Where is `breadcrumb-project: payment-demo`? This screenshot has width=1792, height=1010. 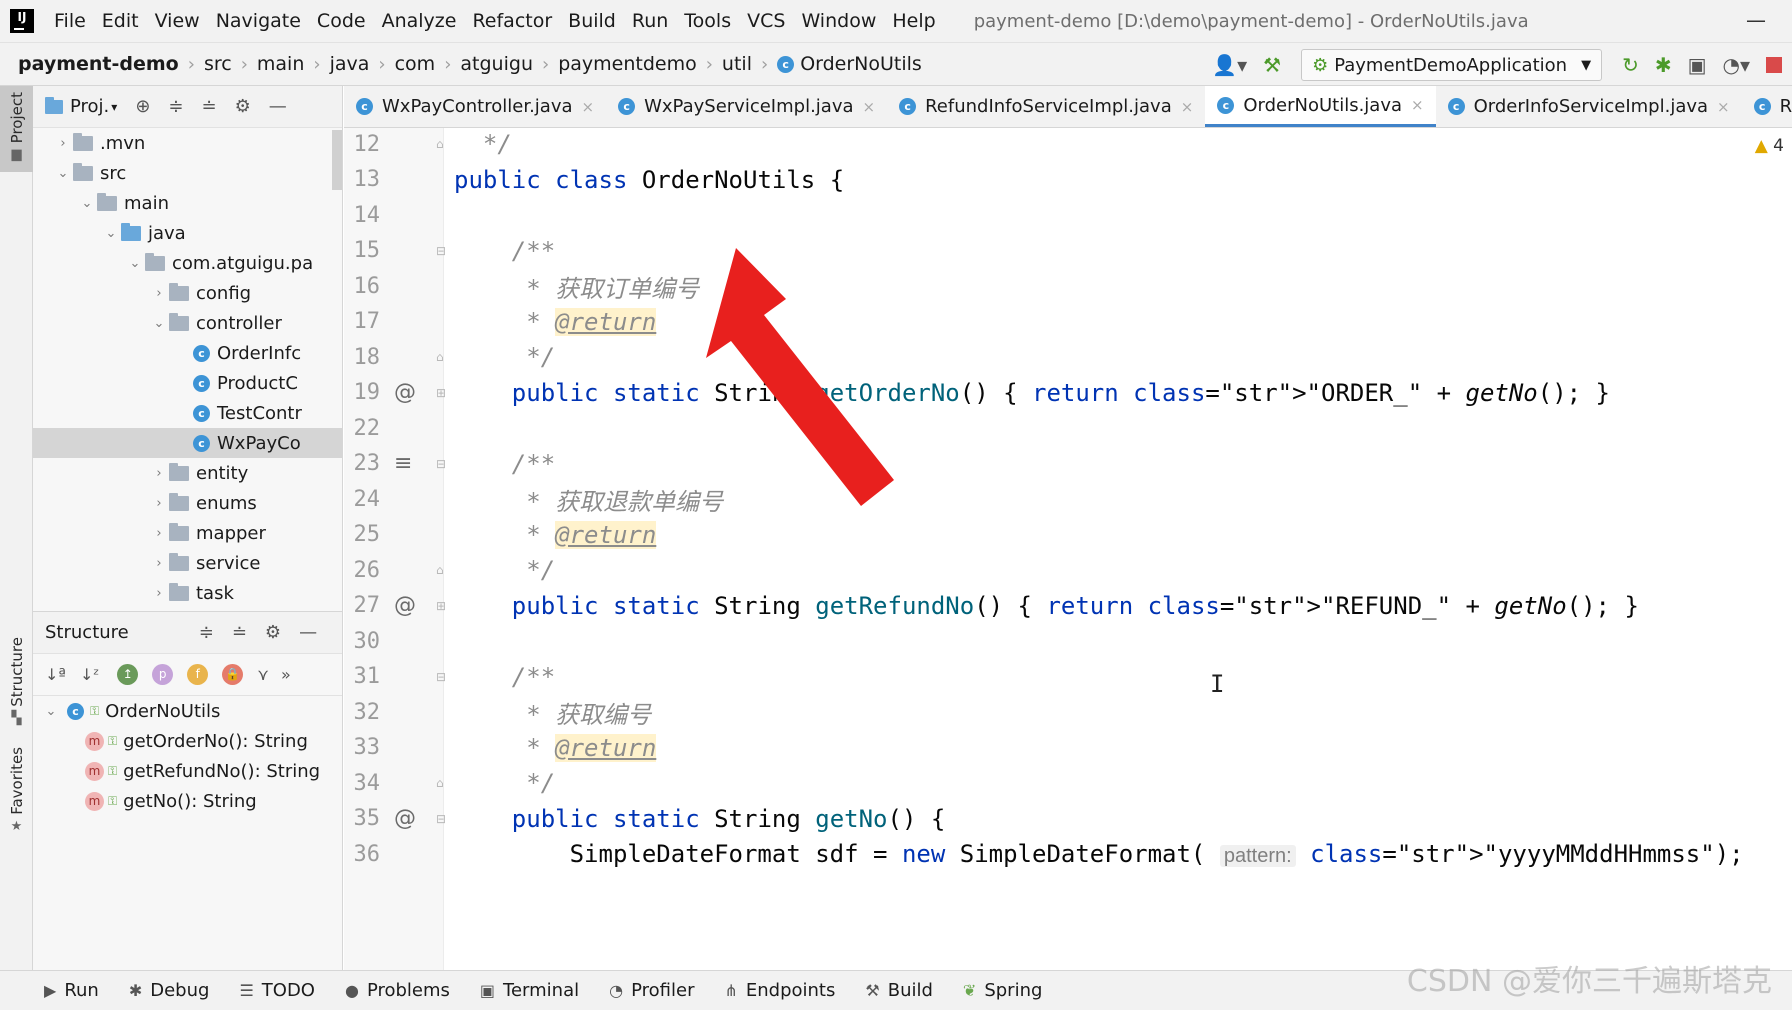
breadcrumb-project: payment-demo is located at coordinates (98, 64).